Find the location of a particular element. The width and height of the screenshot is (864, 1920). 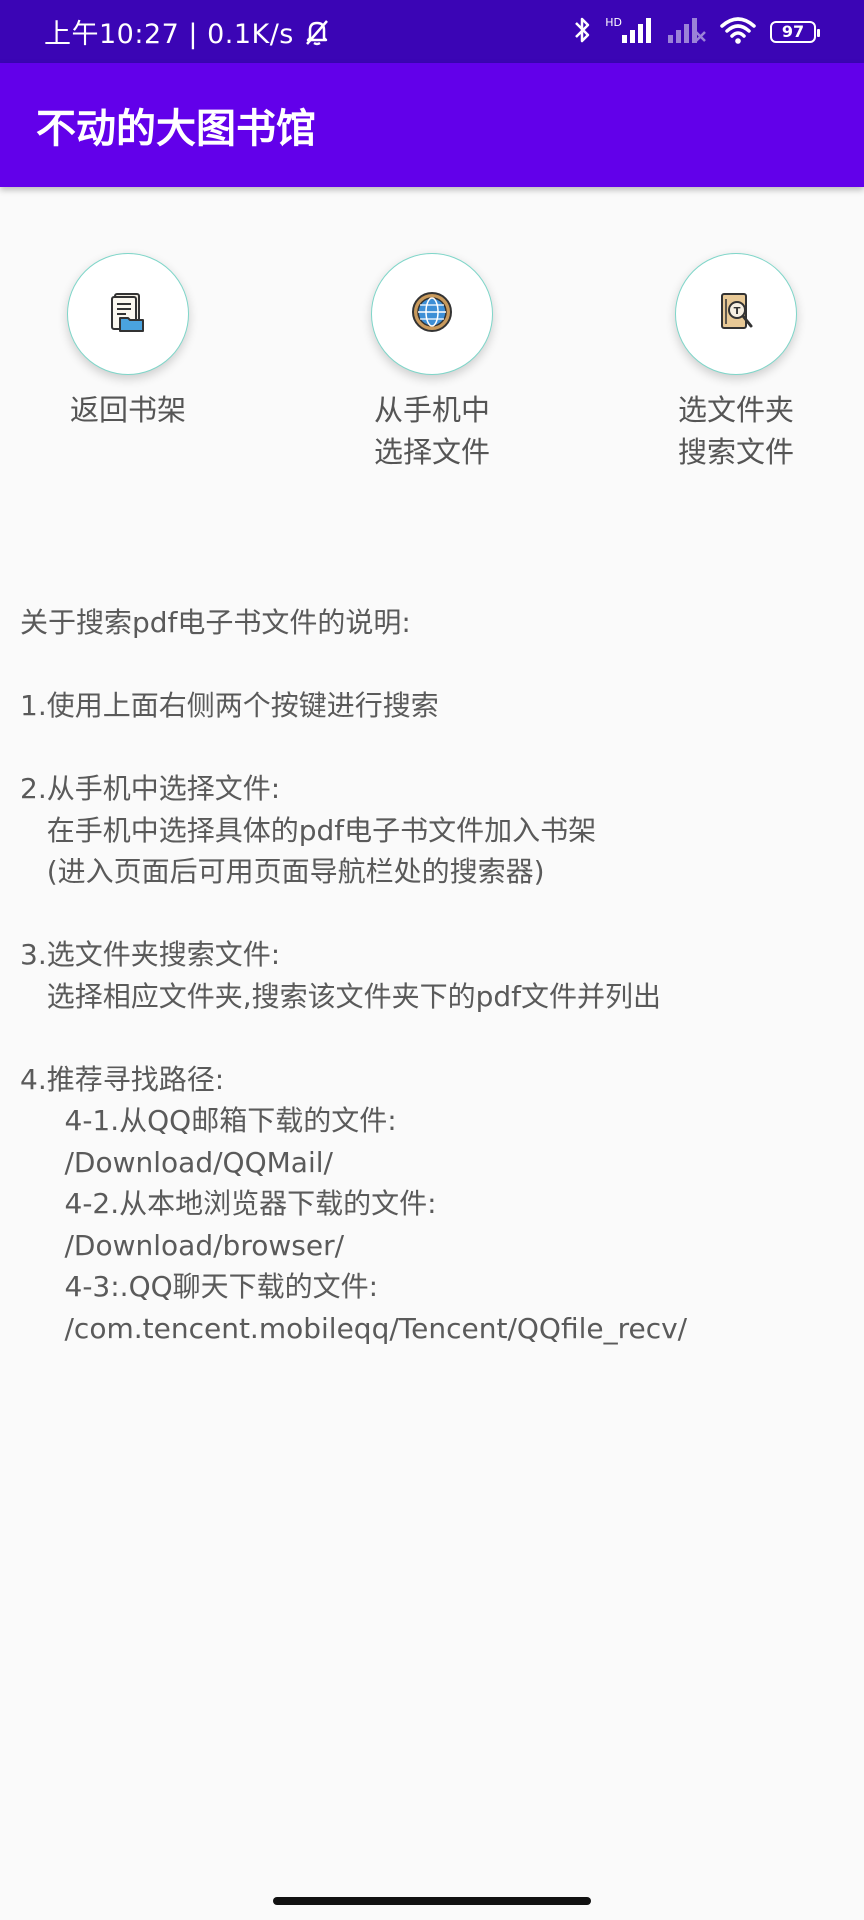

wifi-icon is located at coordinates (738, 32).